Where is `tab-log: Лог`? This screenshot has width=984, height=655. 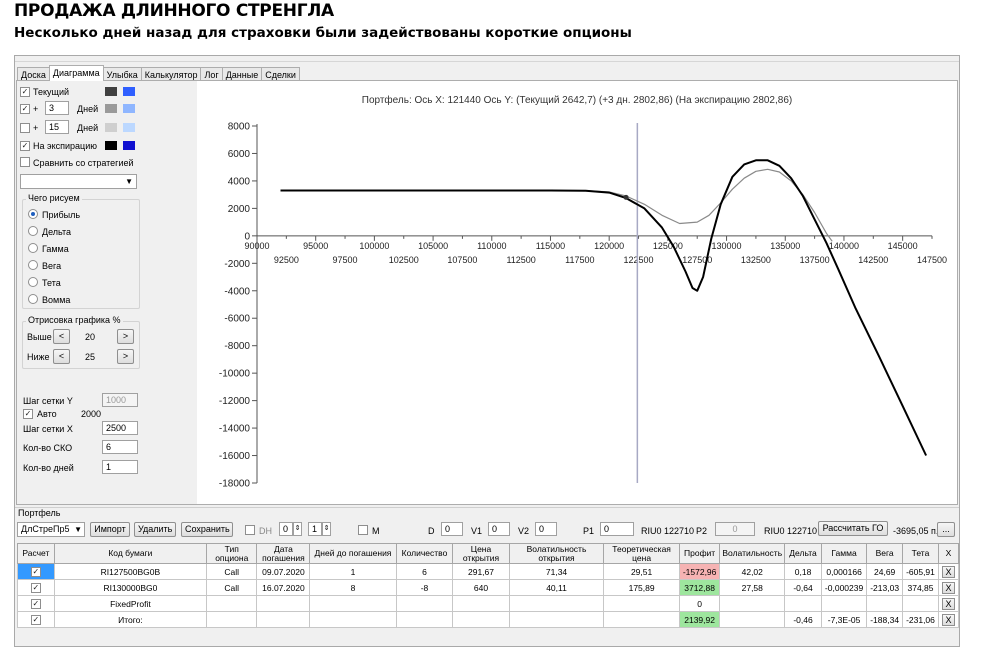
tab-log: Лог is located at coordinates (211, 74).